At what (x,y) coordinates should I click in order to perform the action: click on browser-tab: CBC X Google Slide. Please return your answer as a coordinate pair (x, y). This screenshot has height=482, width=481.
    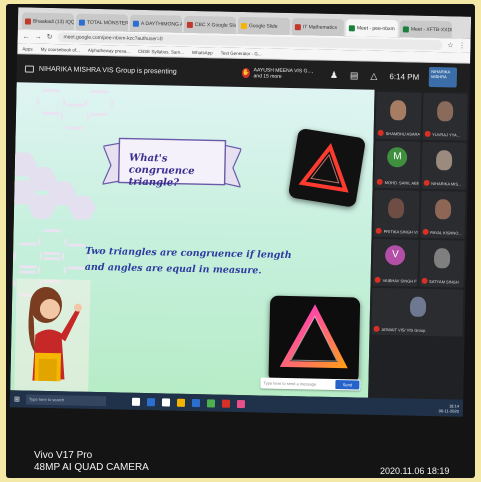
    Looking at the image, I should click on (210, 24).